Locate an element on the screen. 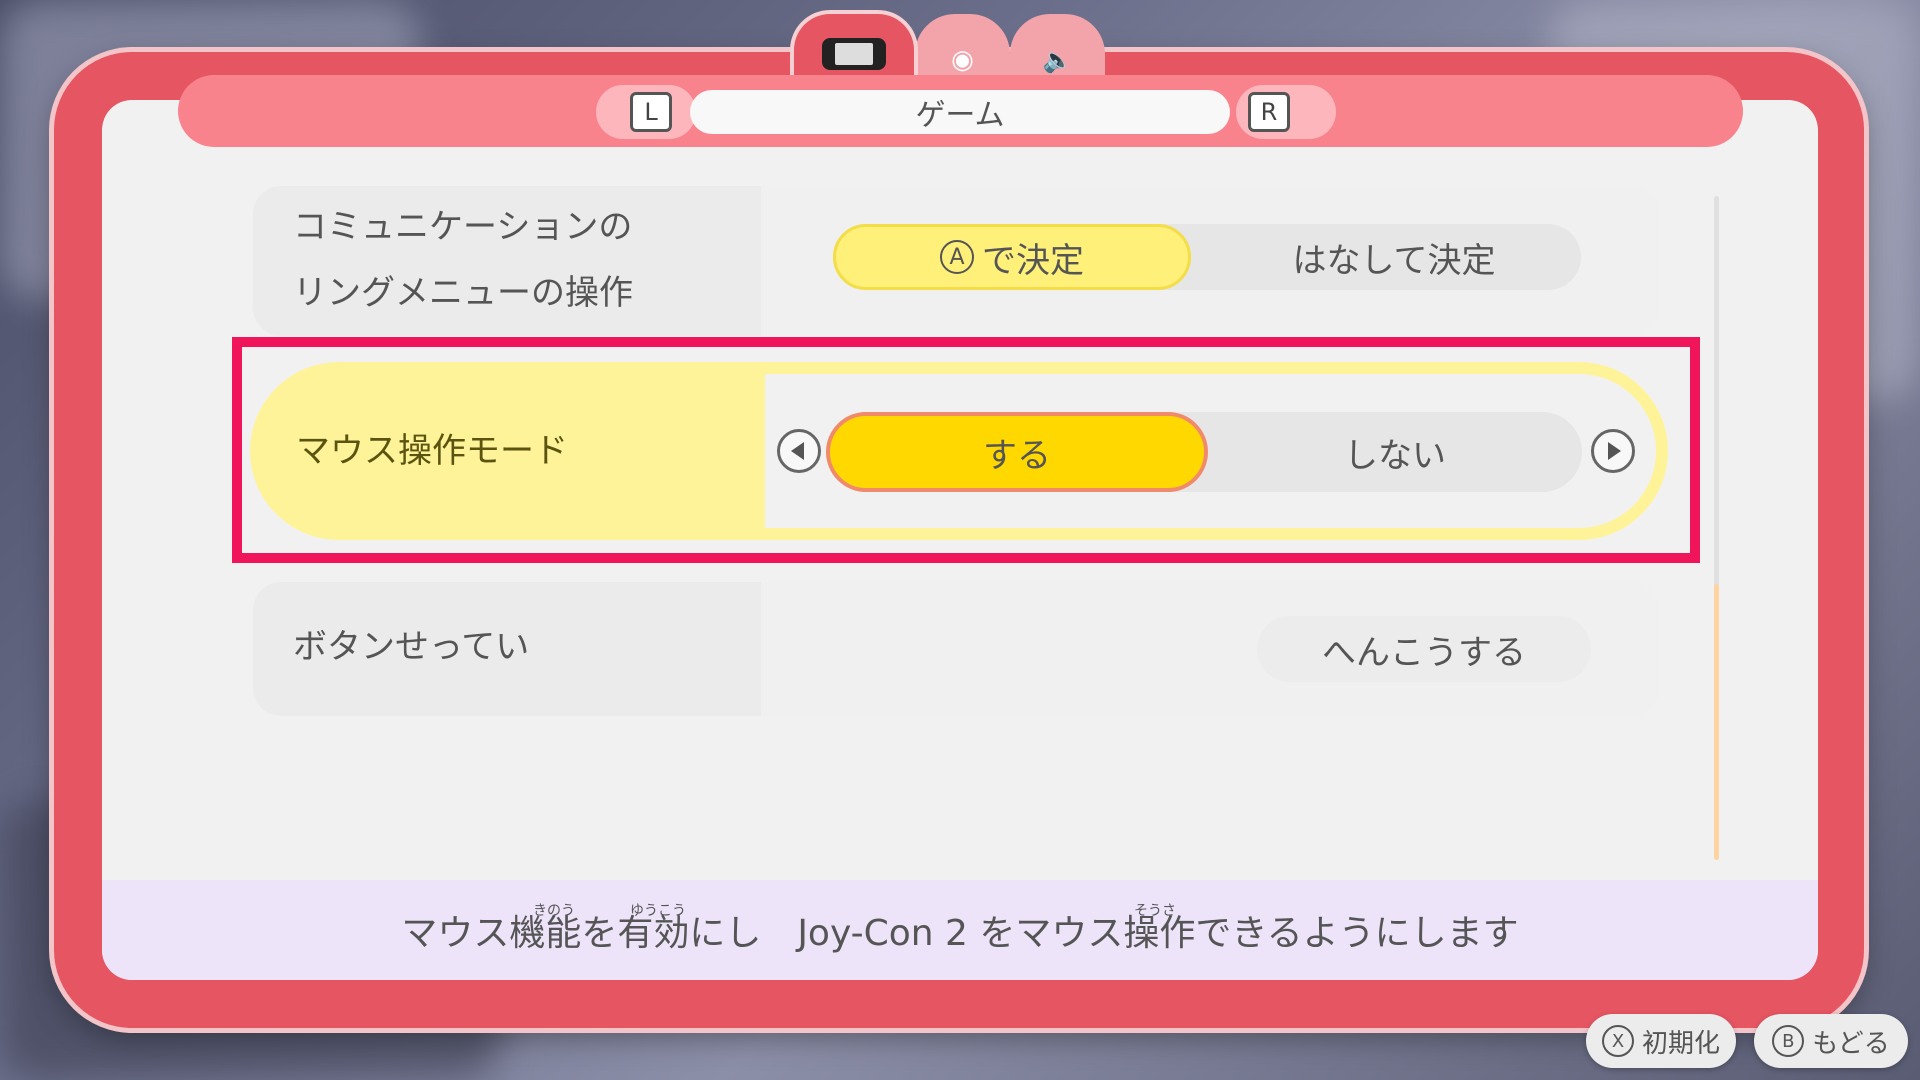 Image resolution: width=1920 pixels, height=1080 pixels. x-button-icon: X is located at coordinates (1617, 1041).